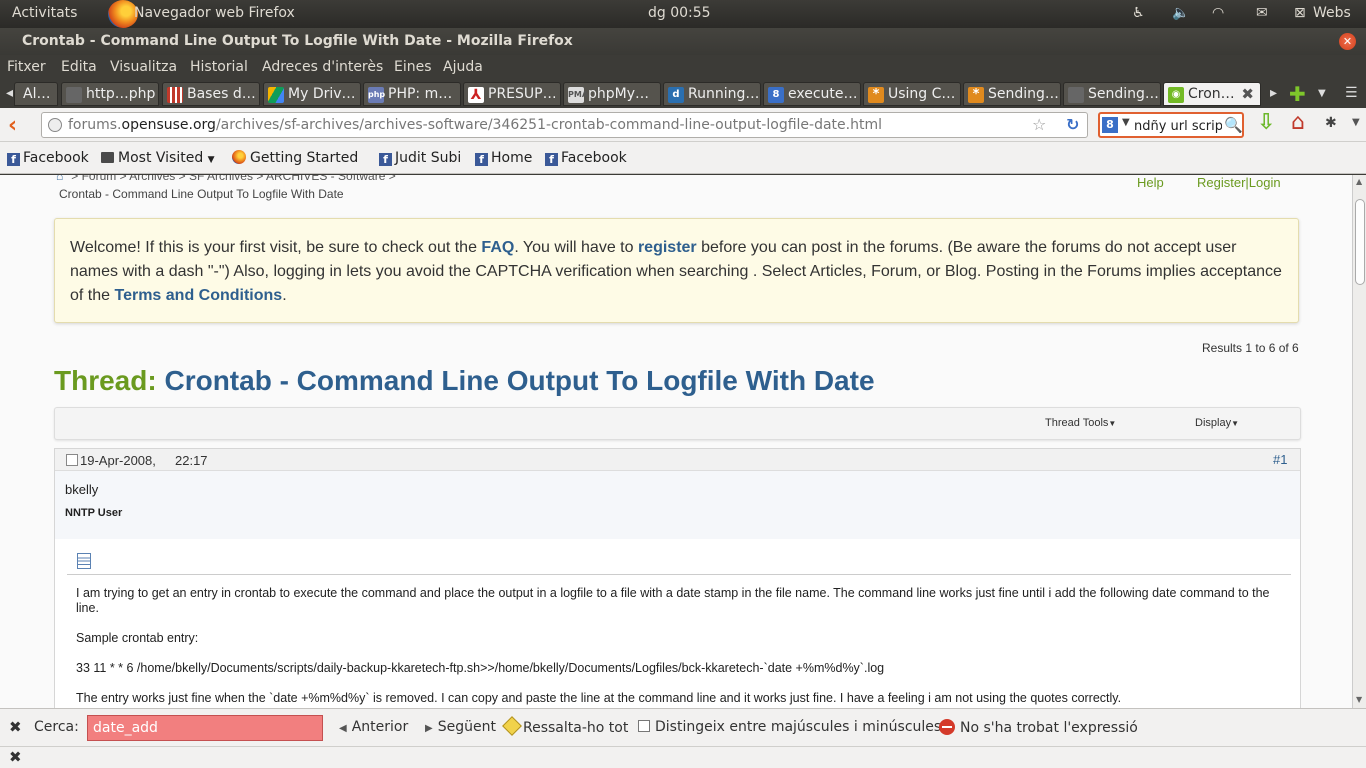  What do you see at coordinates (15, 757) in the screenshot?
I see `addon-bar-close-icon: ✖` at bounding box center [15, 757].